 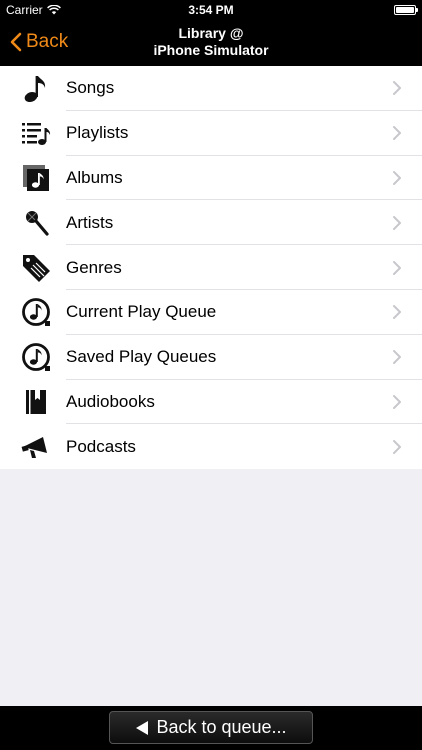 What do you see at coordinates (36, 357) in the screenshot?
I see `saved-queue-icon` at bounding box center [36, 357].